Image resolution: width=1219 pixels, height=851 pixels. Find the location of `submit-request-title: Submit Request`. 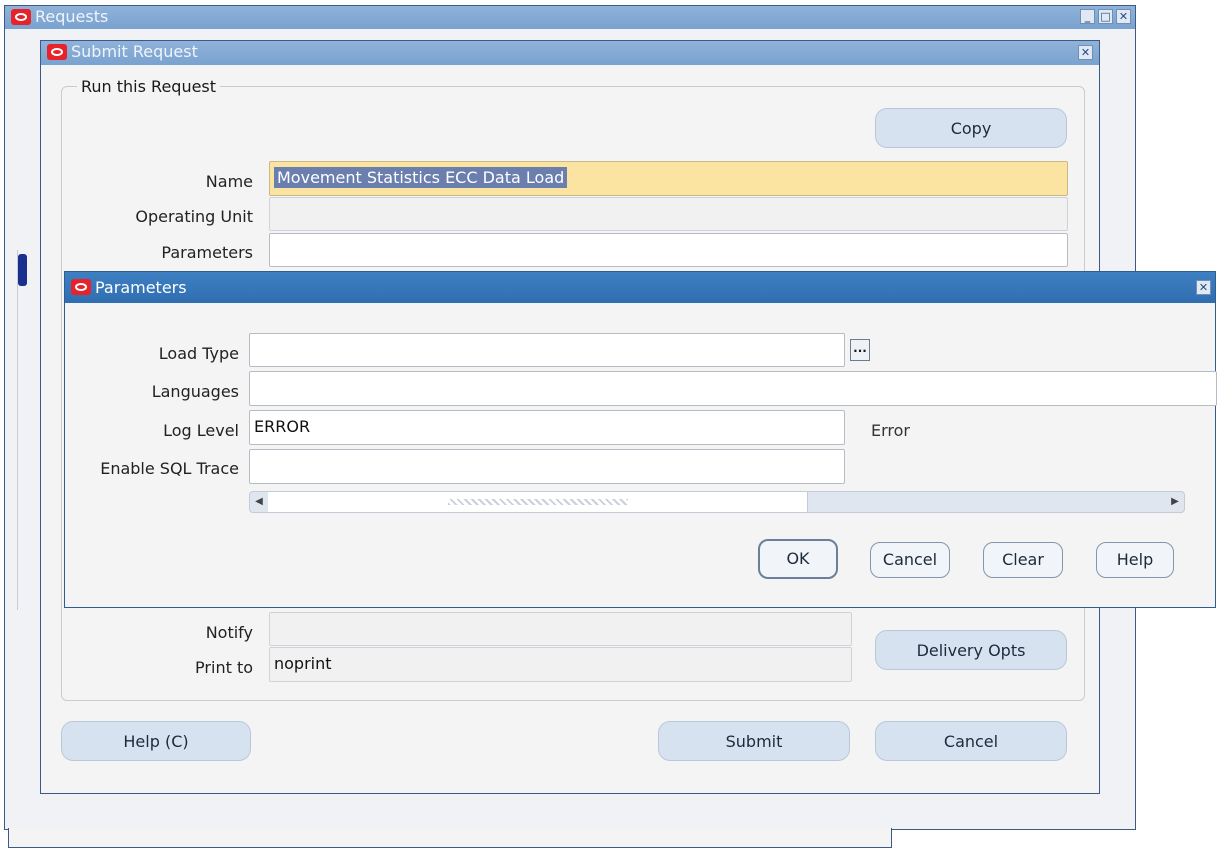

submit-request-title: Submit Request is located at coordinates (134, 51).